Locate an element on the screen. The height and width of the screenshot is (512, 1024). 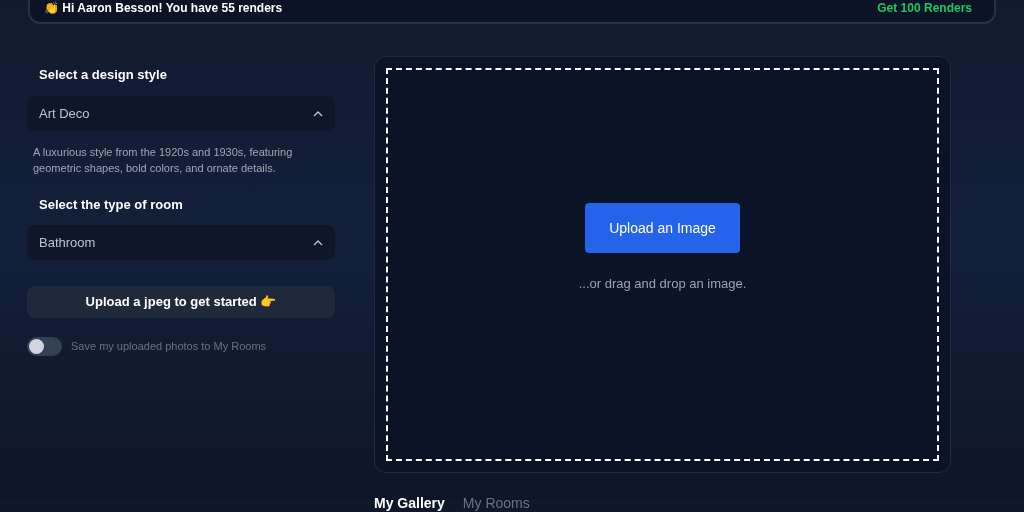
get-renders-link: Get 100 Renders is located at coordinates (924, 8).